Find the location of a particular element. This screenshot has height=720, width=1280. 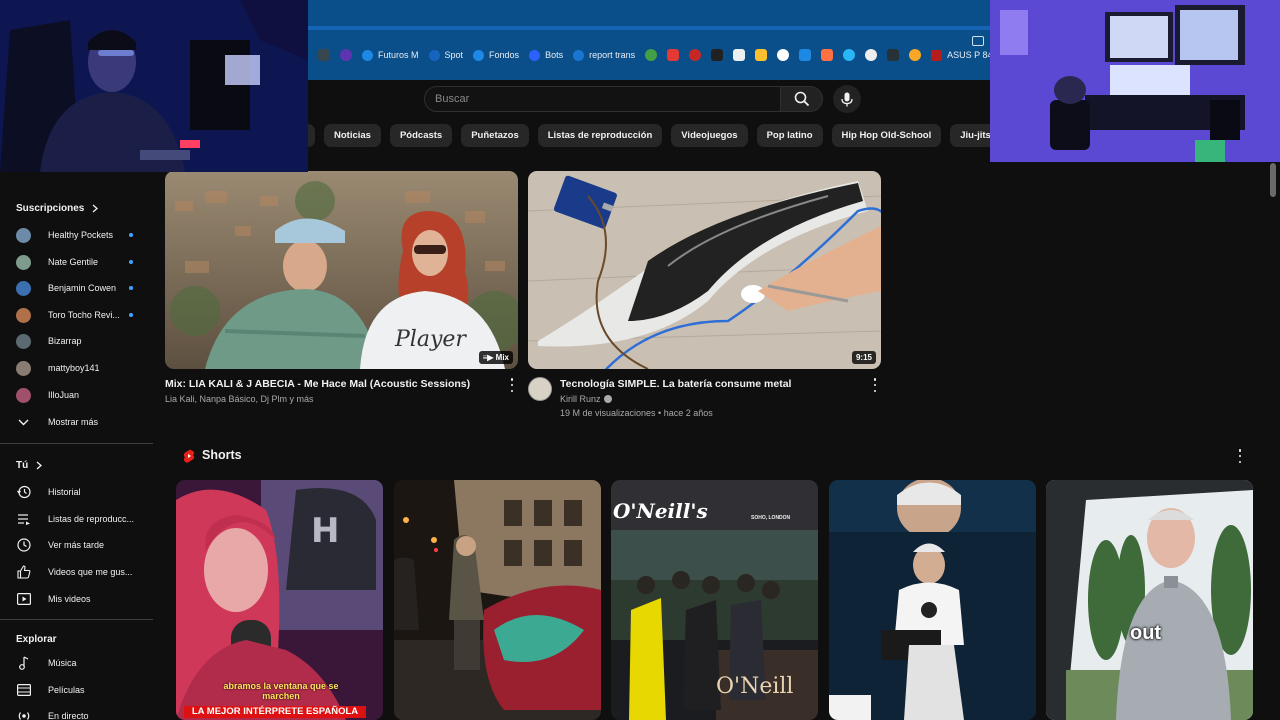

sidebar-item-watch-later: Ver más tarde is located at coordinates (81, 545).